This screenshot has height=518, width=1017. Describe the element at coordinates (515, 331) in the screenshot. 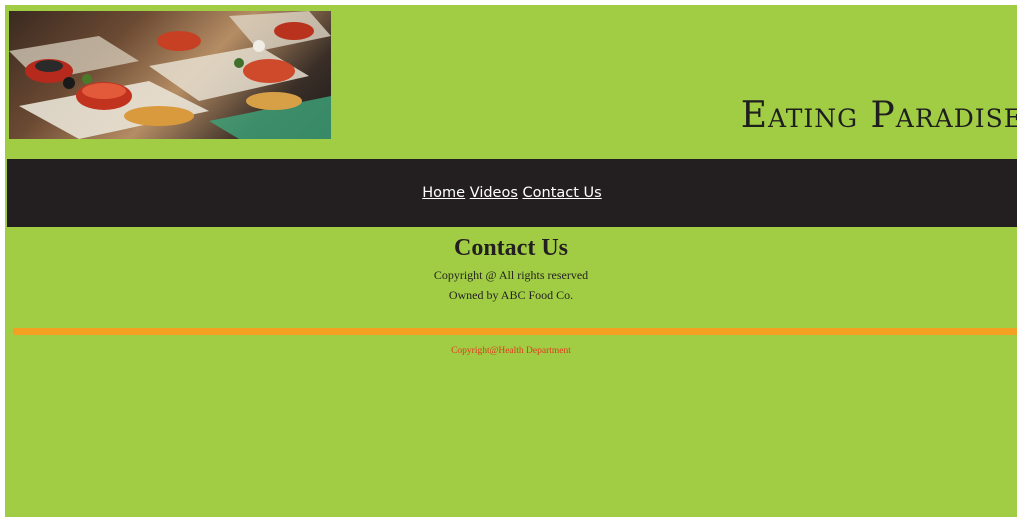

I see `divider` at that location.